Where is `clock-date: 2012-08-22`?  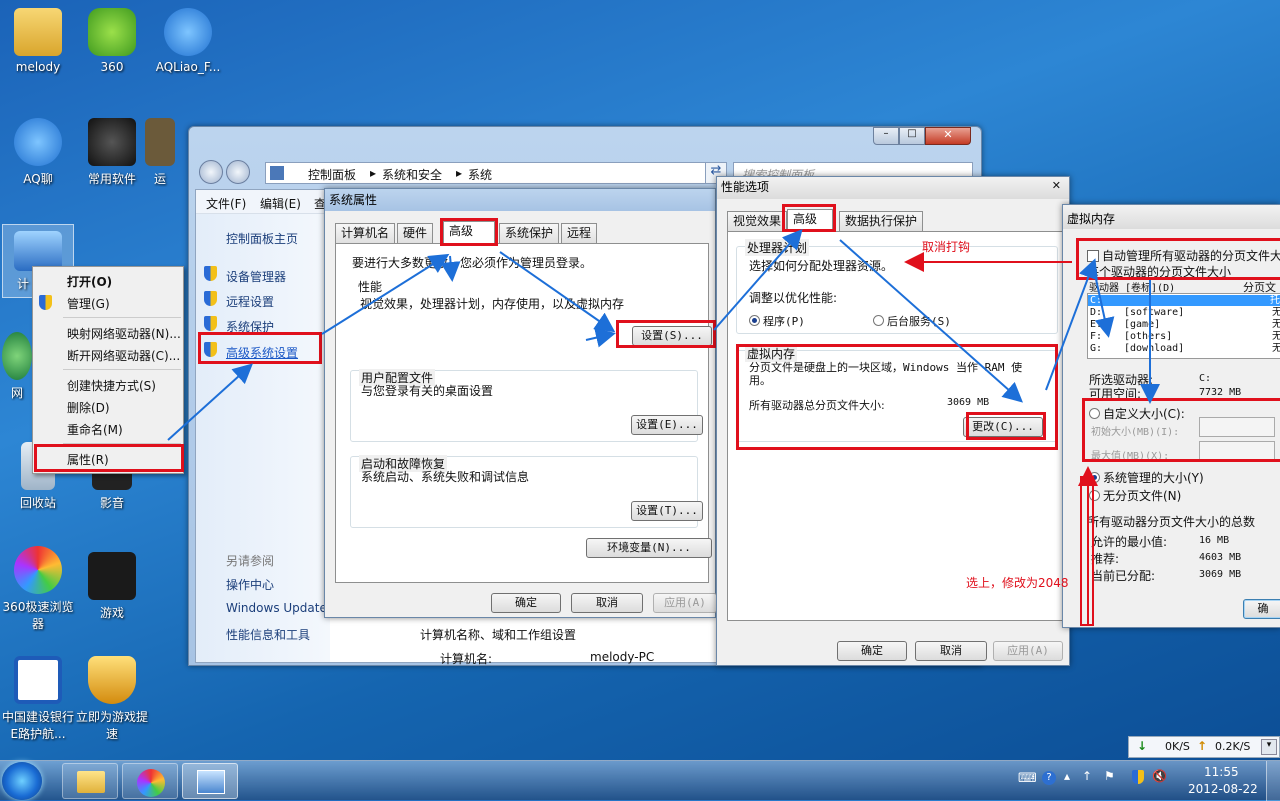 clock-date: 2012-08-22 is located at coordinates (1223, 789).